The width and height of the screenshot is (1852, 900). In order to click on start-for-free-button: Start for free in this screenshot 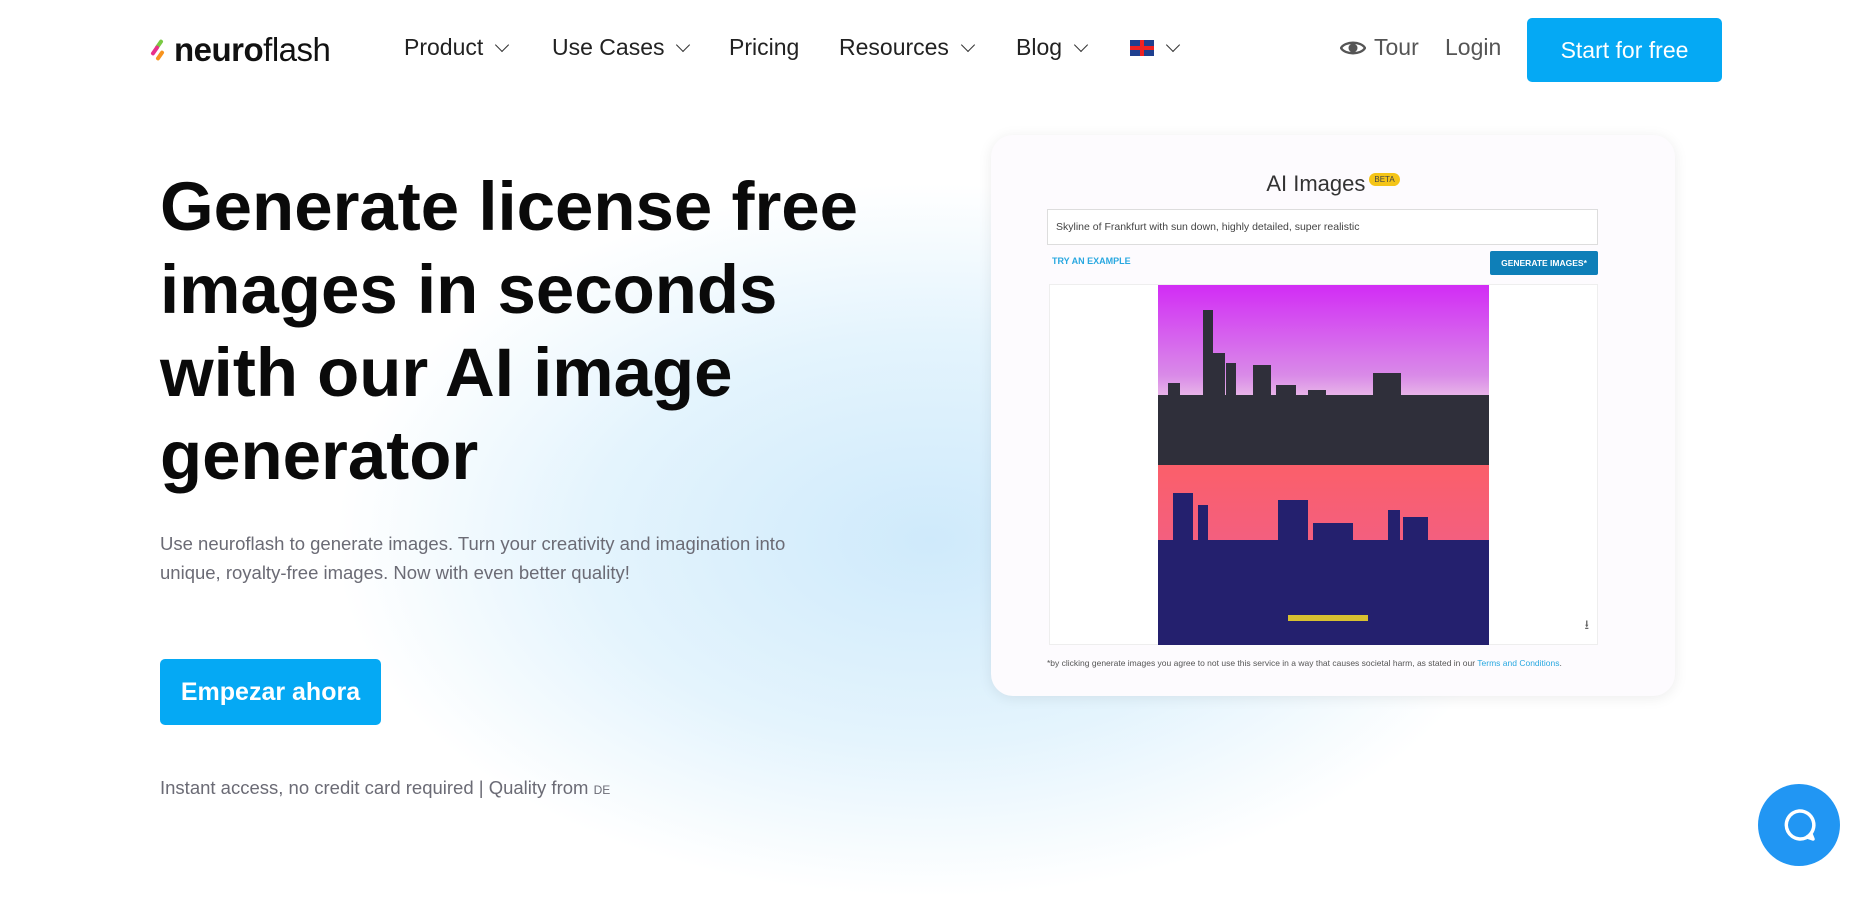, I will do `click(1624, 50)`.